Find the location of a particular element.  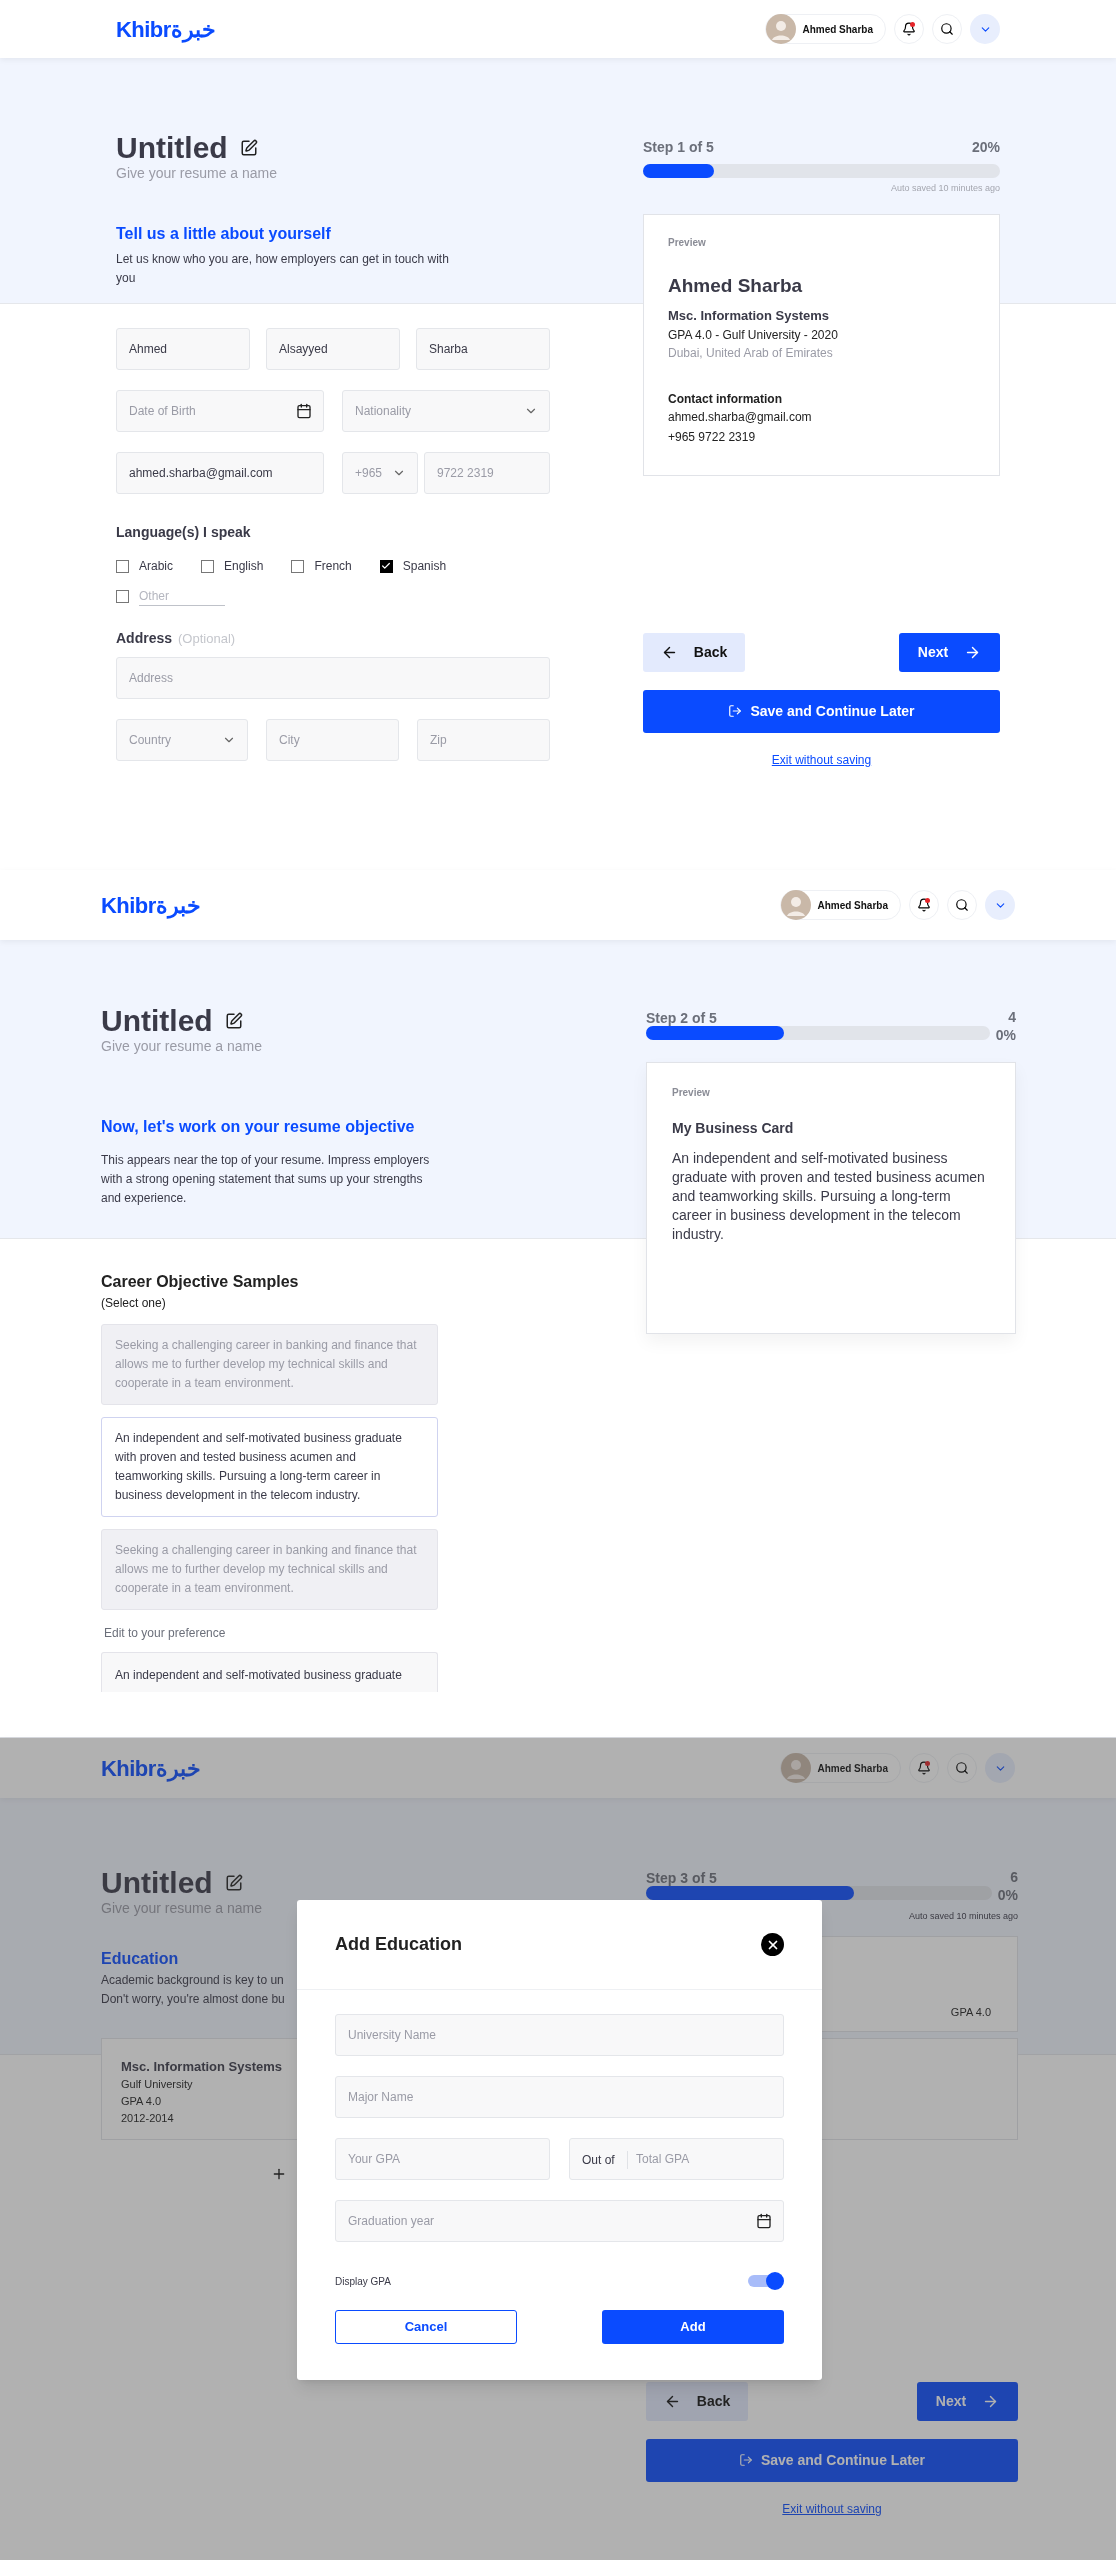

optional-label: (Optional) is located at coordinates (207, 639).